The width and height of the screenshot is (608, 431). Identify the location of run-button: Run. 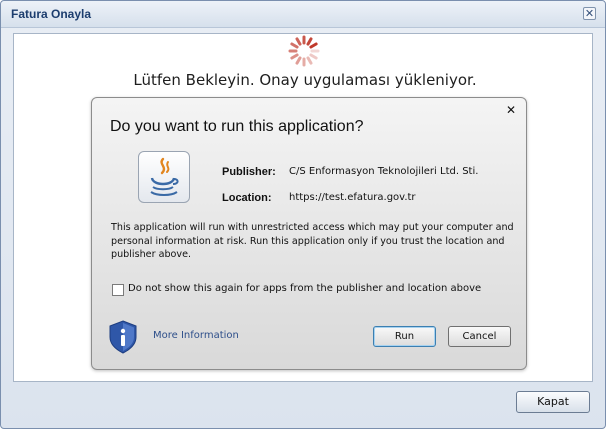
(404, 336).